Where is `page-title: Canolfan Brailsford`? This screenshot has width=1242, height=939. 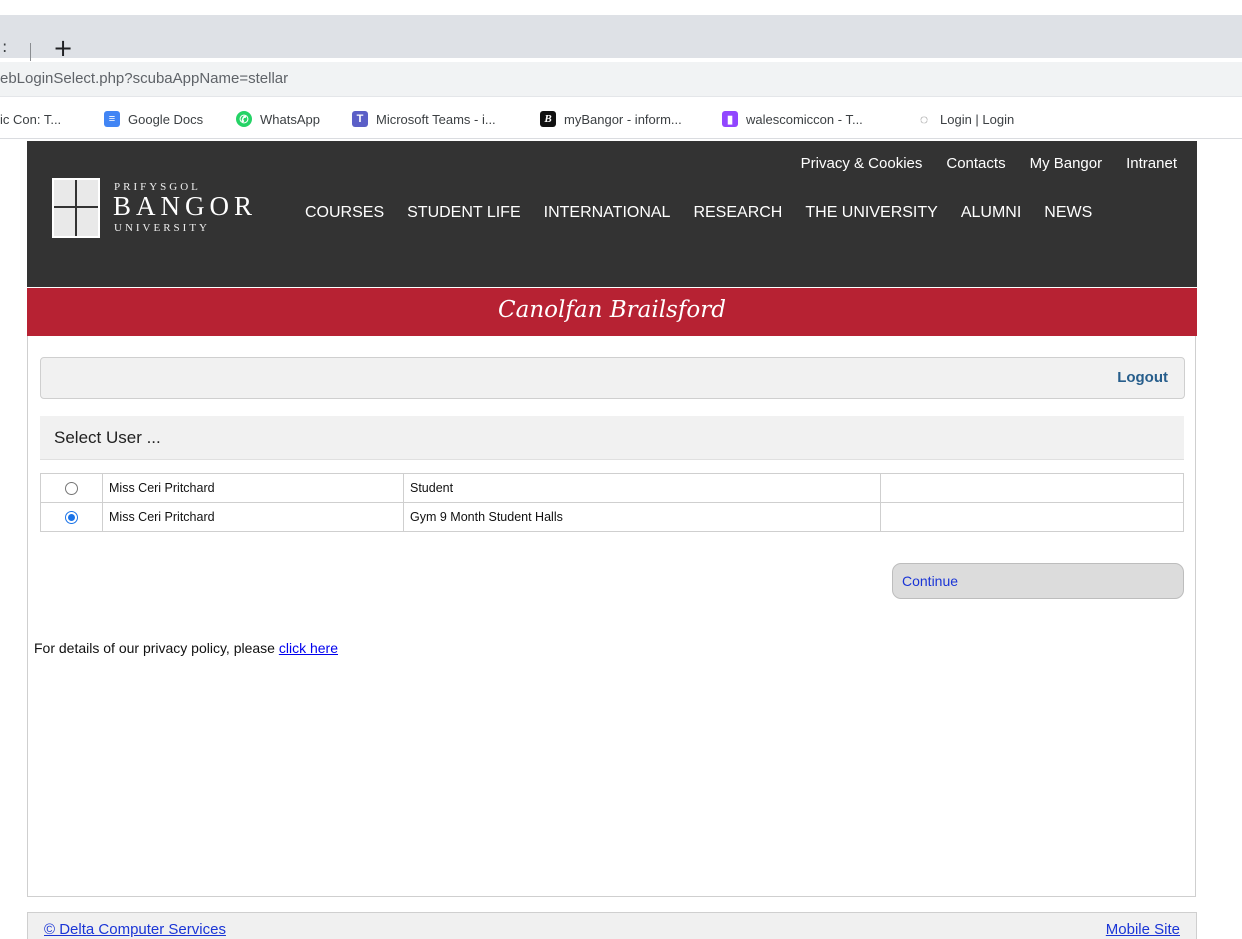 page-title: Canolfan Brailsford is located at coordinates (612, 310).